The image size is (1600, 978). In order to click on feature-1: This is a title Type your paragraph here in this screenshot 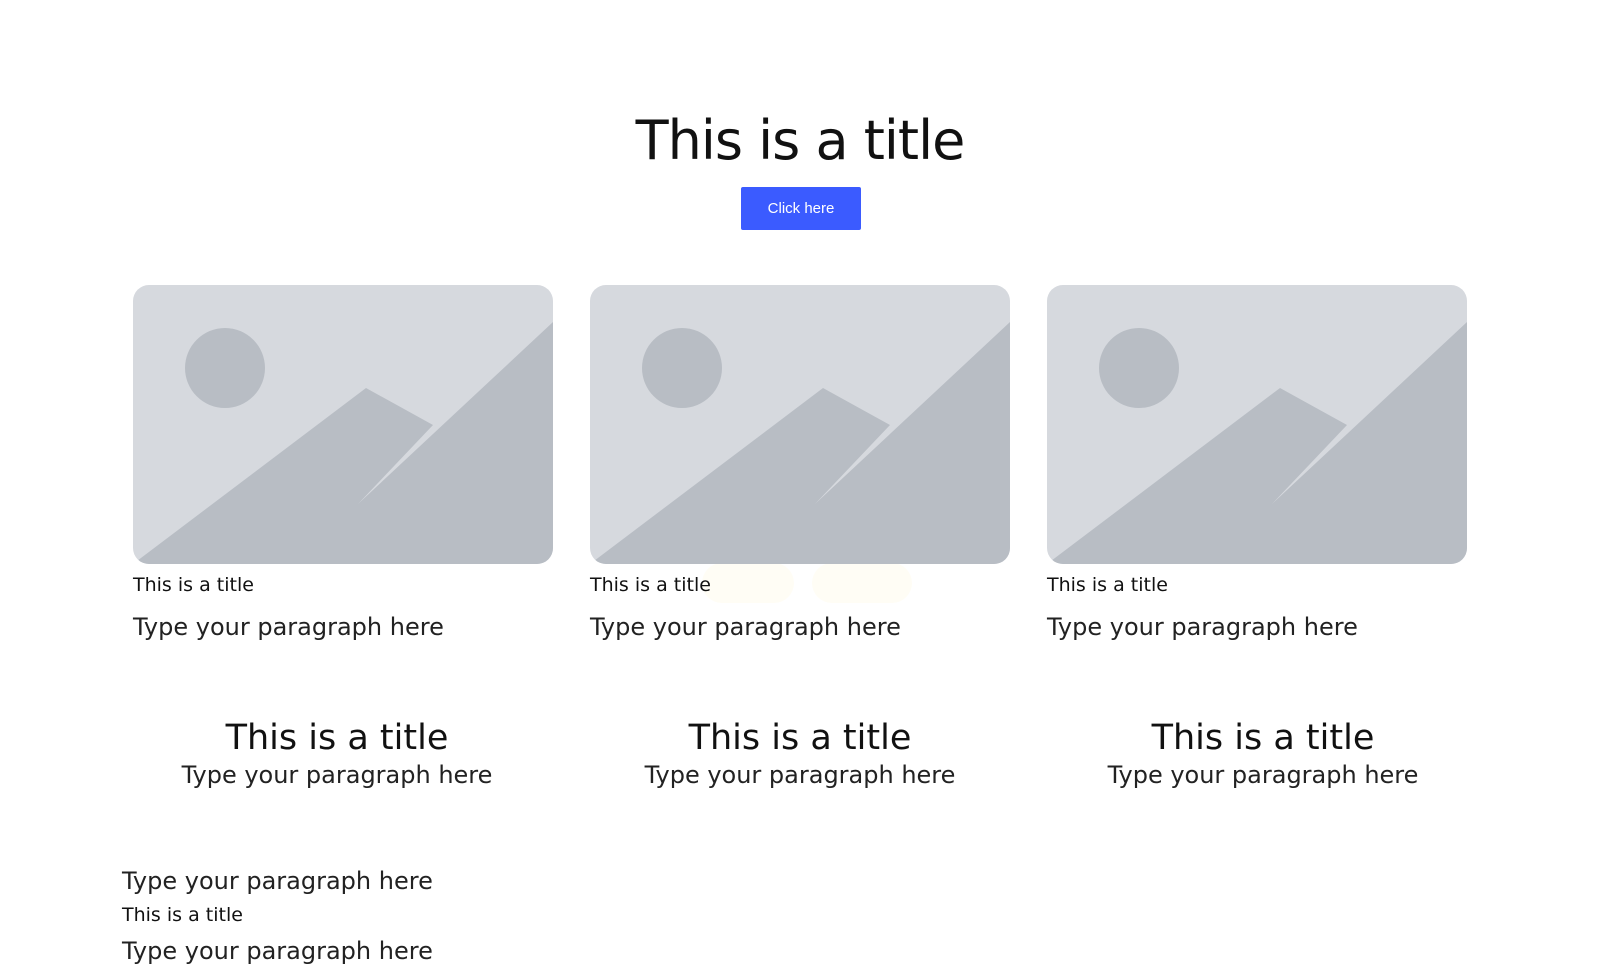, I will do `click(337, 753)`.